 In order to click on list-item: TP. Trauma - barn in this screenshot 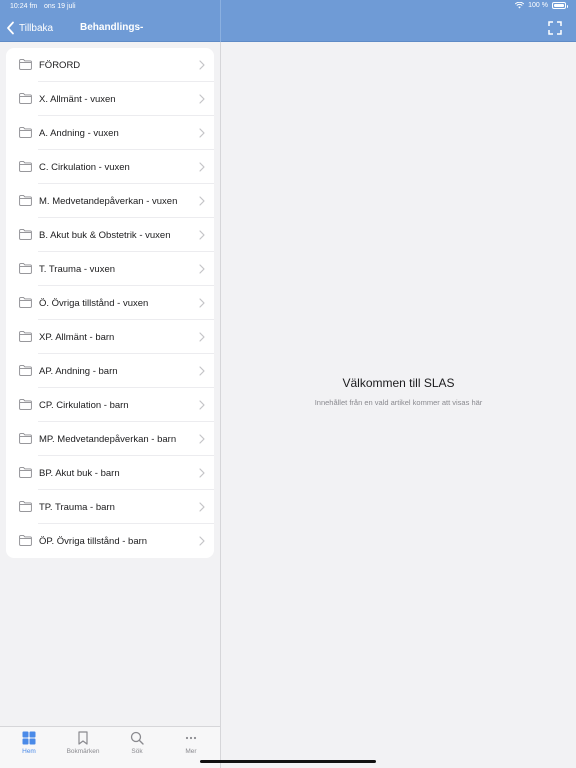, I will do `click(110, 507)`.